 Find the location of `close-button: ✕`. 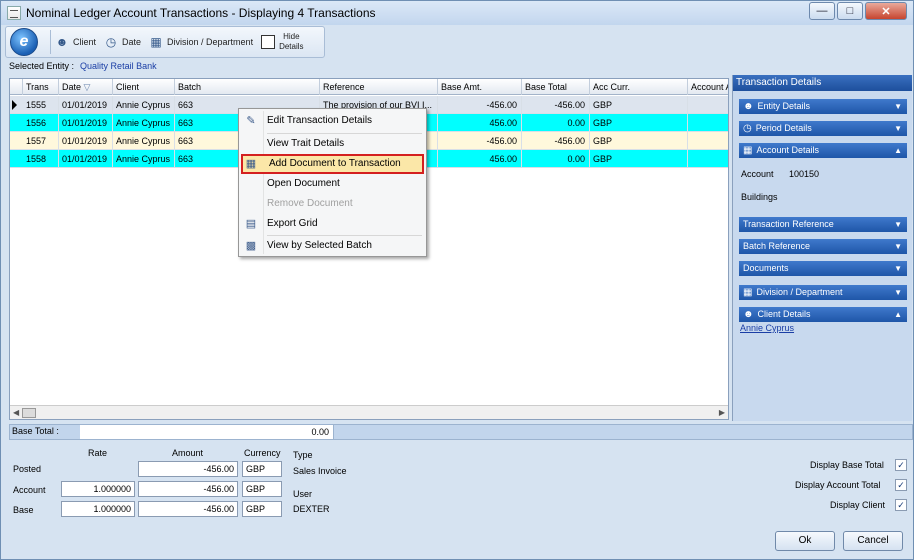

close-button: ✕ is located at coordinates (886, 11).